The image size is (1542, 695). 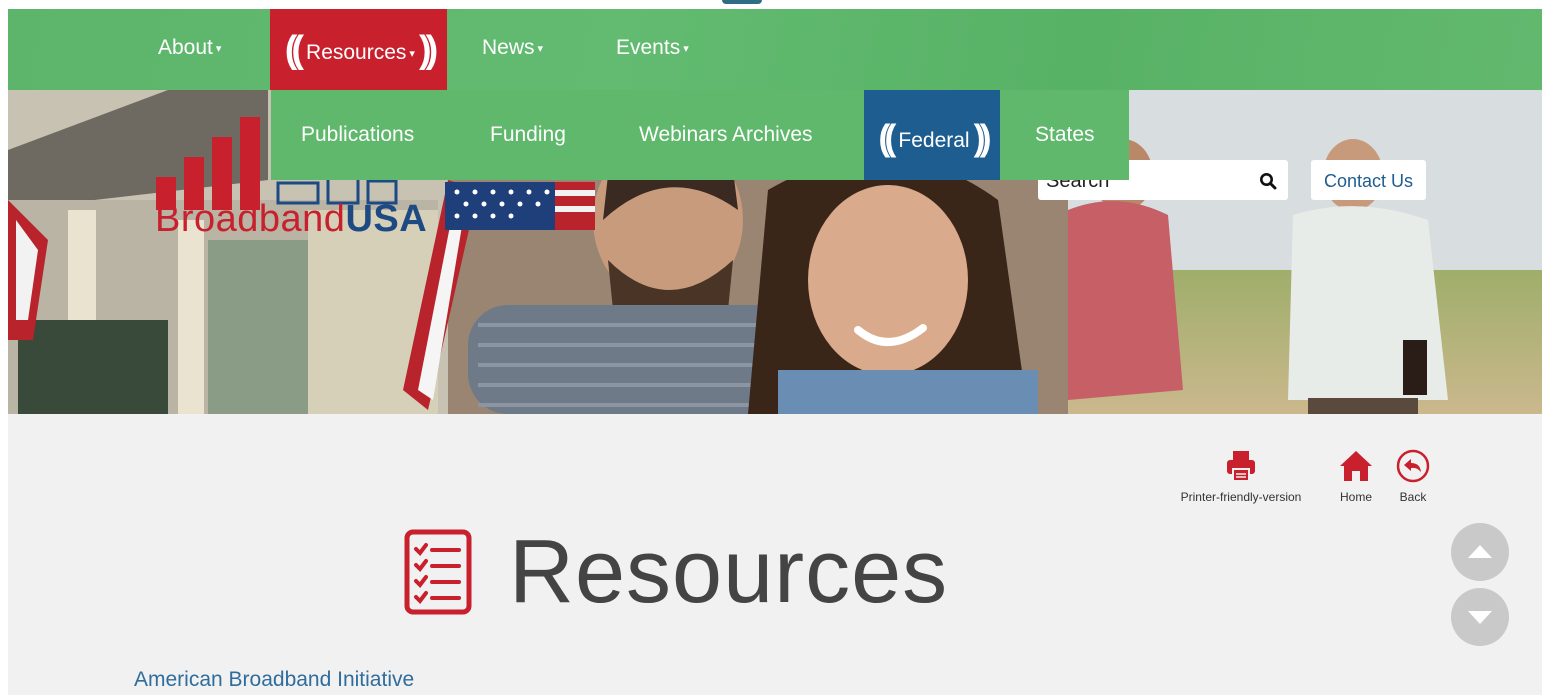 I want to click on broadband-usa-logo: BroadbandUSA, so click(x=291, y=219).